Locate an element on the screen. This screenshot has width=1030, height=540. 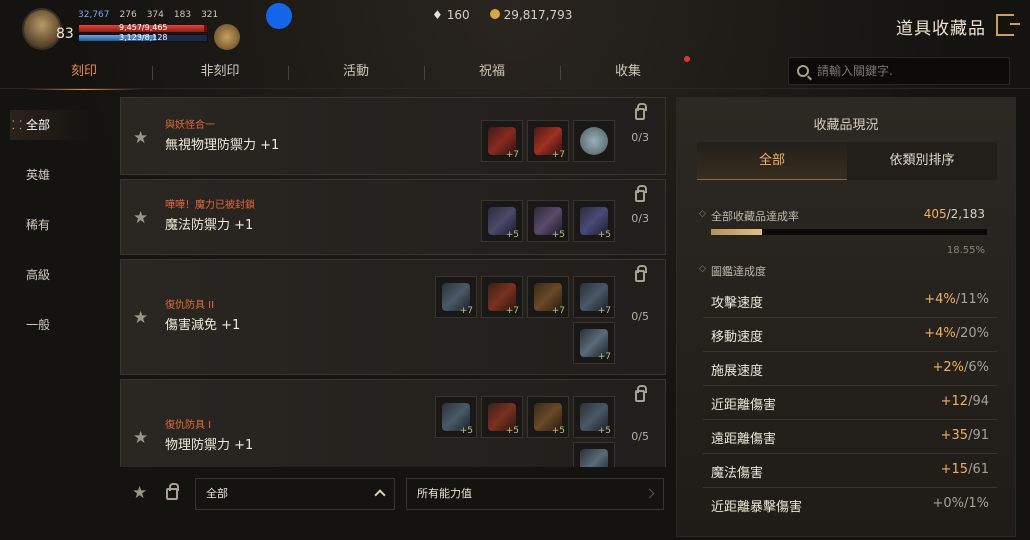
nav-rare: 稀有 is located at coordinates (60, 235).